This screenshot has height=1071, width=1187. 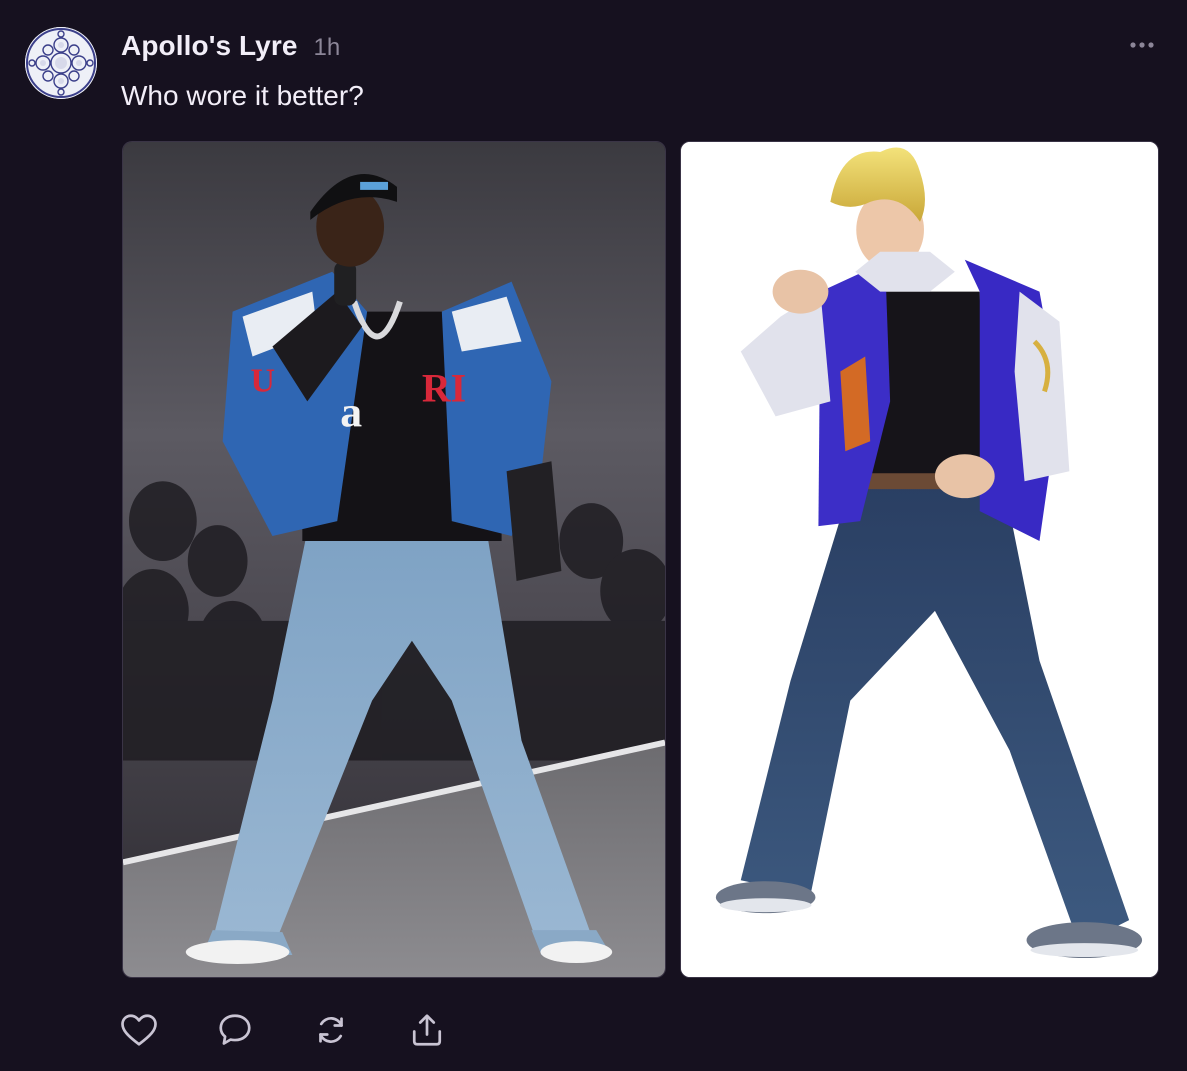 What do you see at coordinates (209, 46) in the screenshot?
I see `author-name: Apollo's Lyre` at bounding box center [209, 46].